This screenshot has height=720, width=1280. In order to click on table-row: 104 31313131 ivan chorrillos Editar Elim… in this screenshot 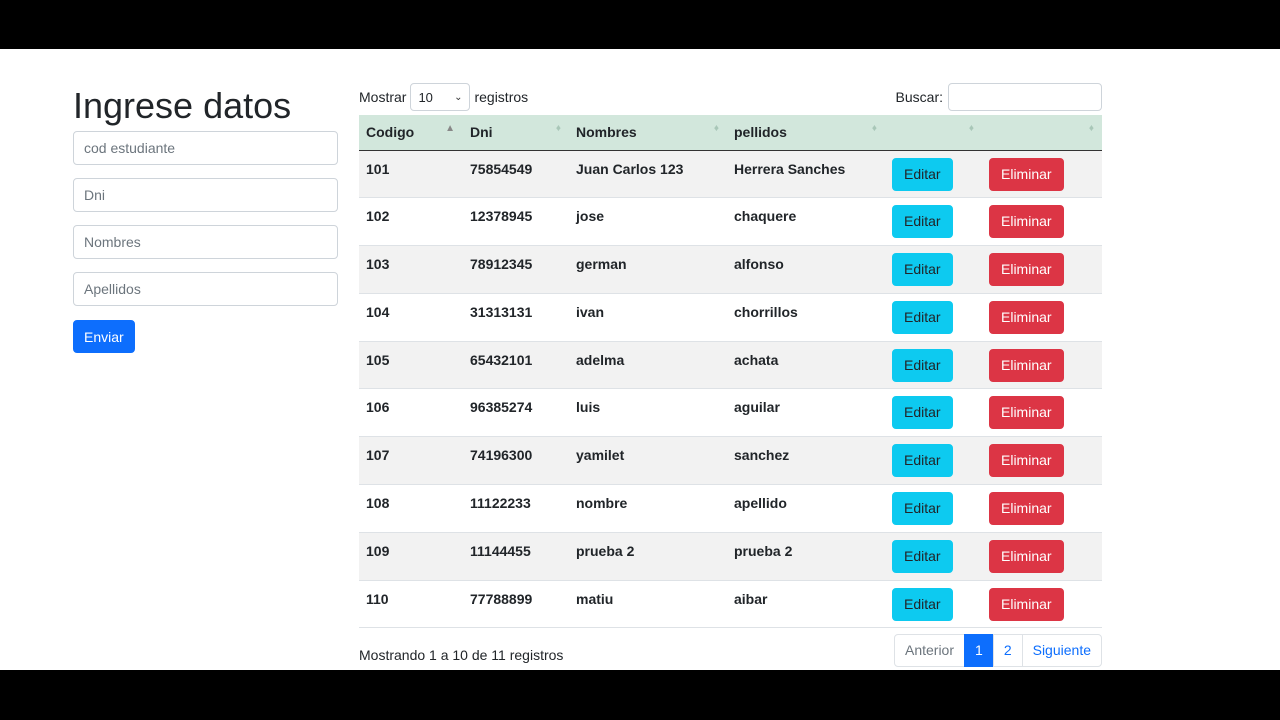, I will do `click(730, 317)`.